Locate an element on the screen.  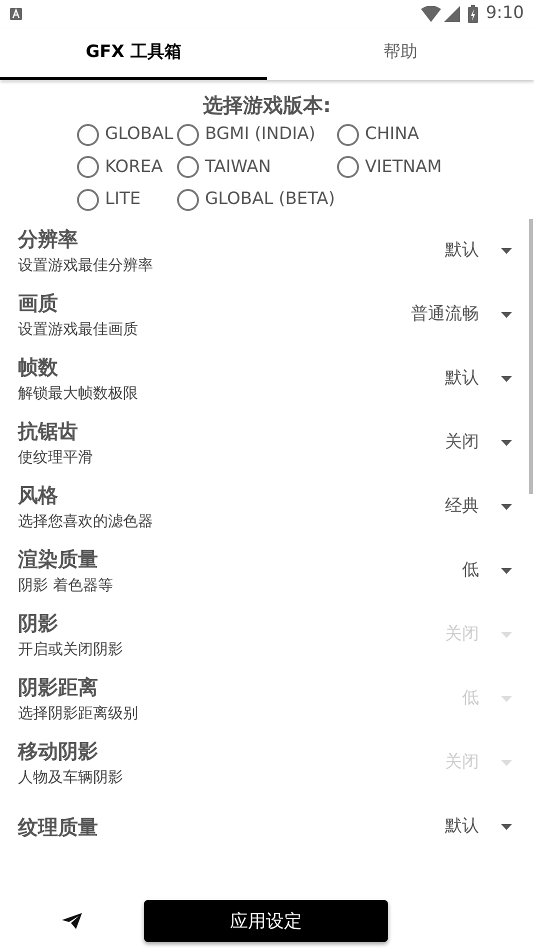
wifi-icon is located at coordinates (430, 14).